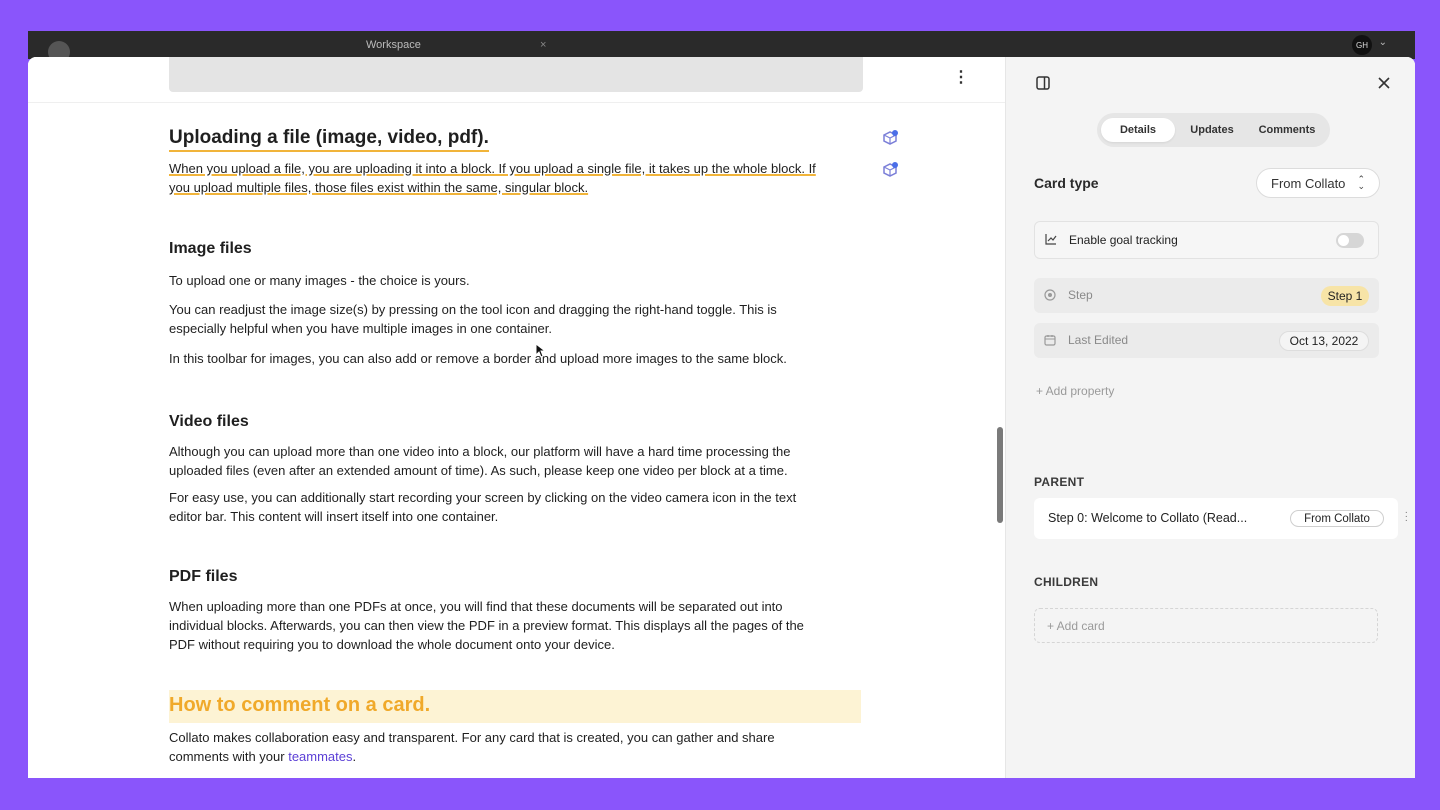 The height and width of the screenshot is (810, 1440). What do you see at coordinates (1206, 295) in the screenshot?
I see `step-property-row: Step Step 1` at bounding box center [1206, 295].